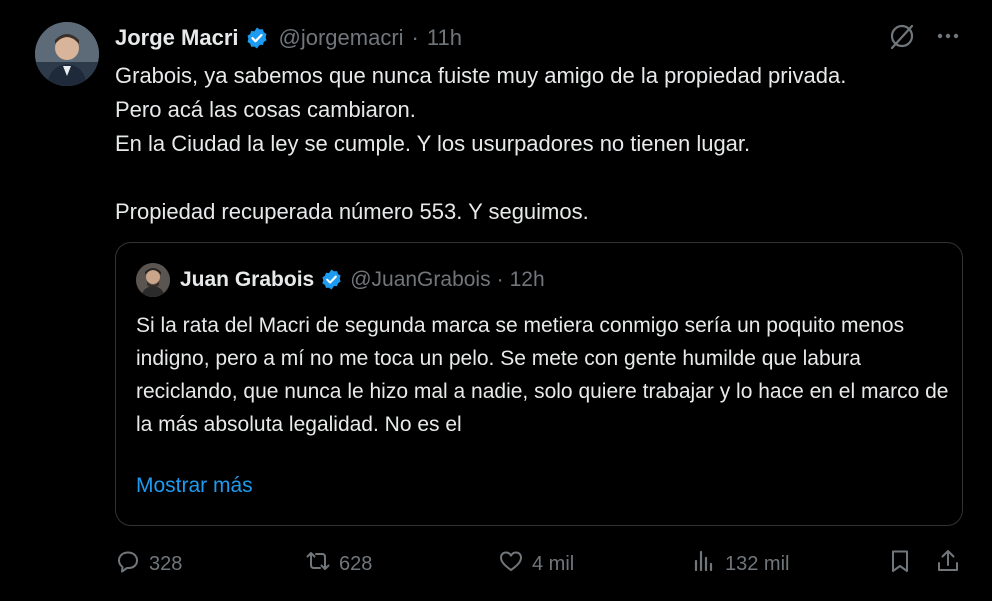 Image resolution: width=992 pixels, height=601 pixels. I want to click on share-icon, so click(948, 564).